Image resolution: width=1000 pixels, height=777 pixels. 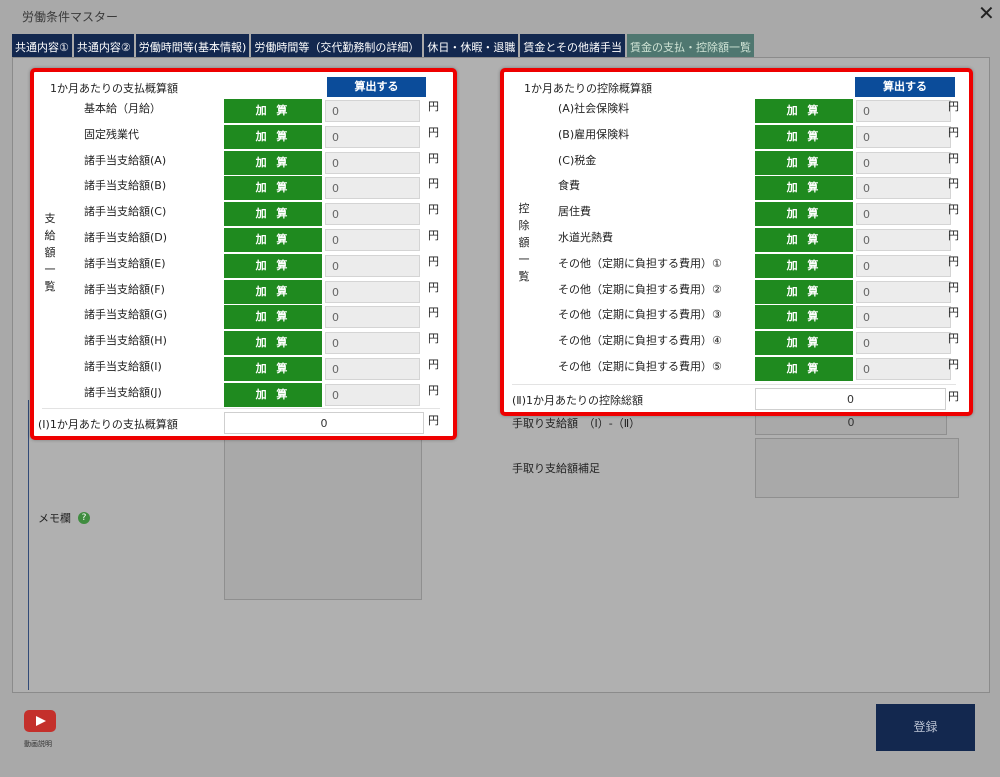 What do you see at coordinates (925, 727) in the screenshot?
I see `register-button: 登録` at bounding box center [925, 727].